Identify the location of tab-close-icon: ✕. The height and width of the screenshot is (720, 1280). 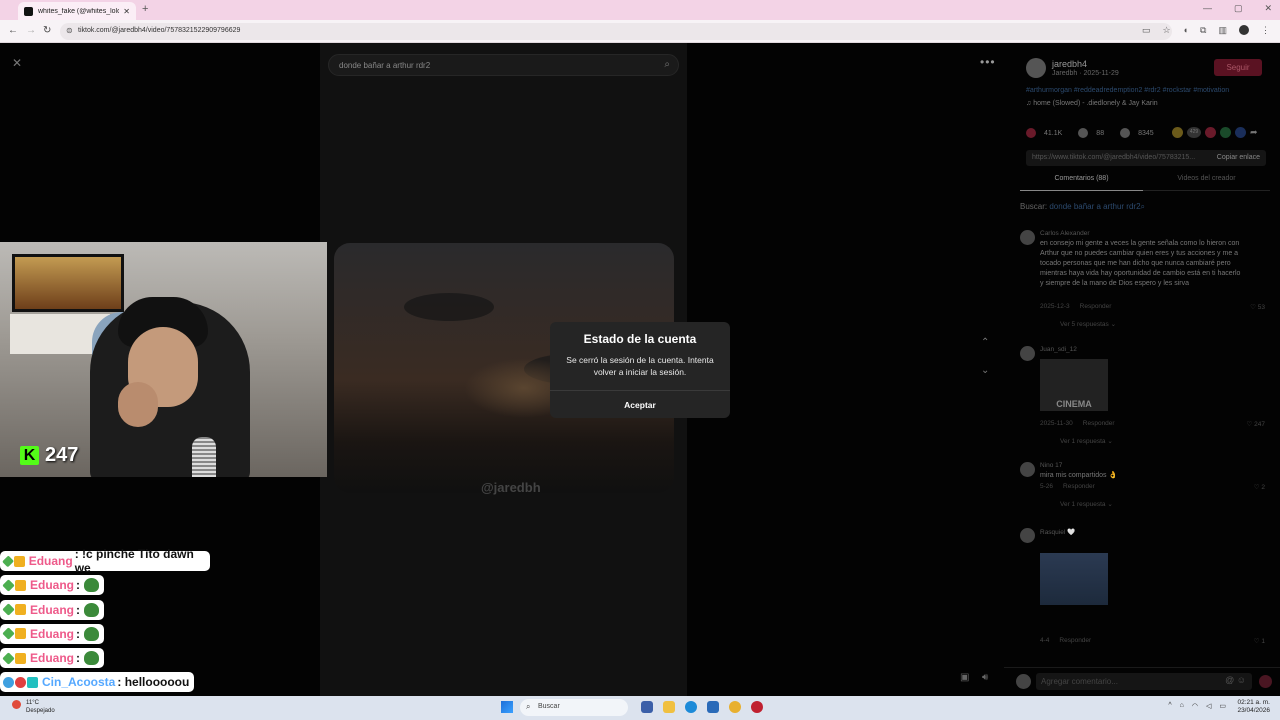
(126, 11).